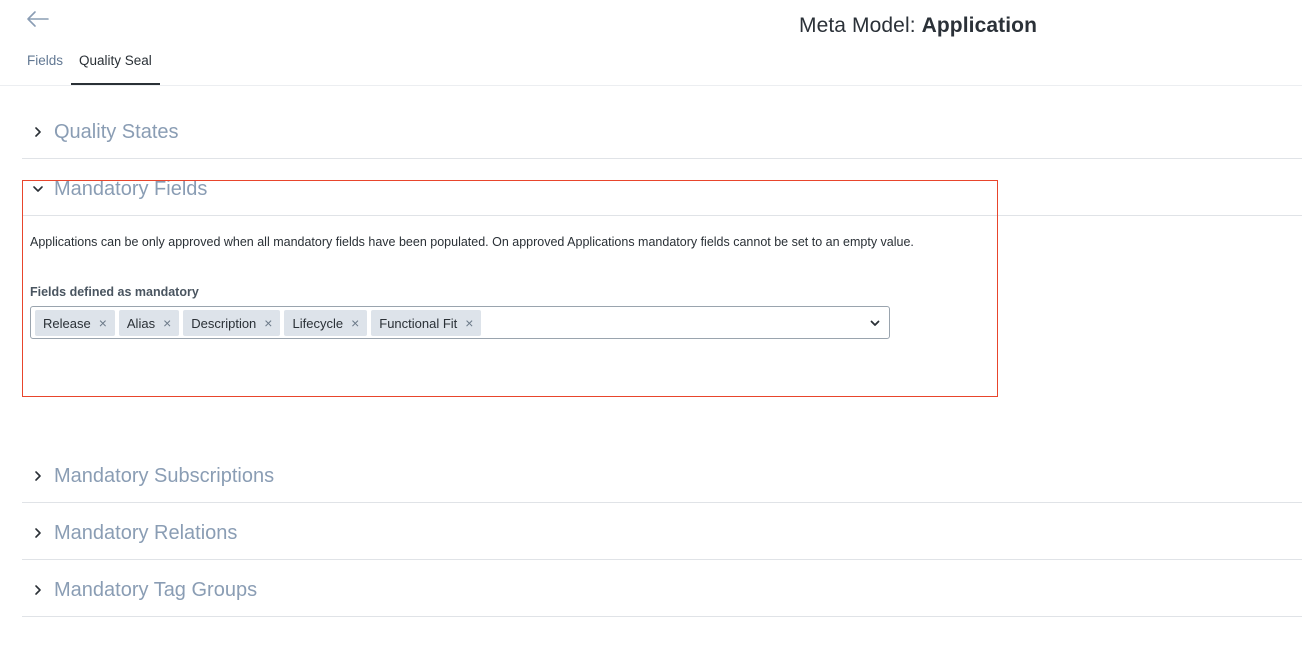 This screenshot has height=651, width=1302. What do you see at coordinates (146, 533) in the screenshot?
I see `section-title: Mandatory Relations` at bounding box center [146, 533].